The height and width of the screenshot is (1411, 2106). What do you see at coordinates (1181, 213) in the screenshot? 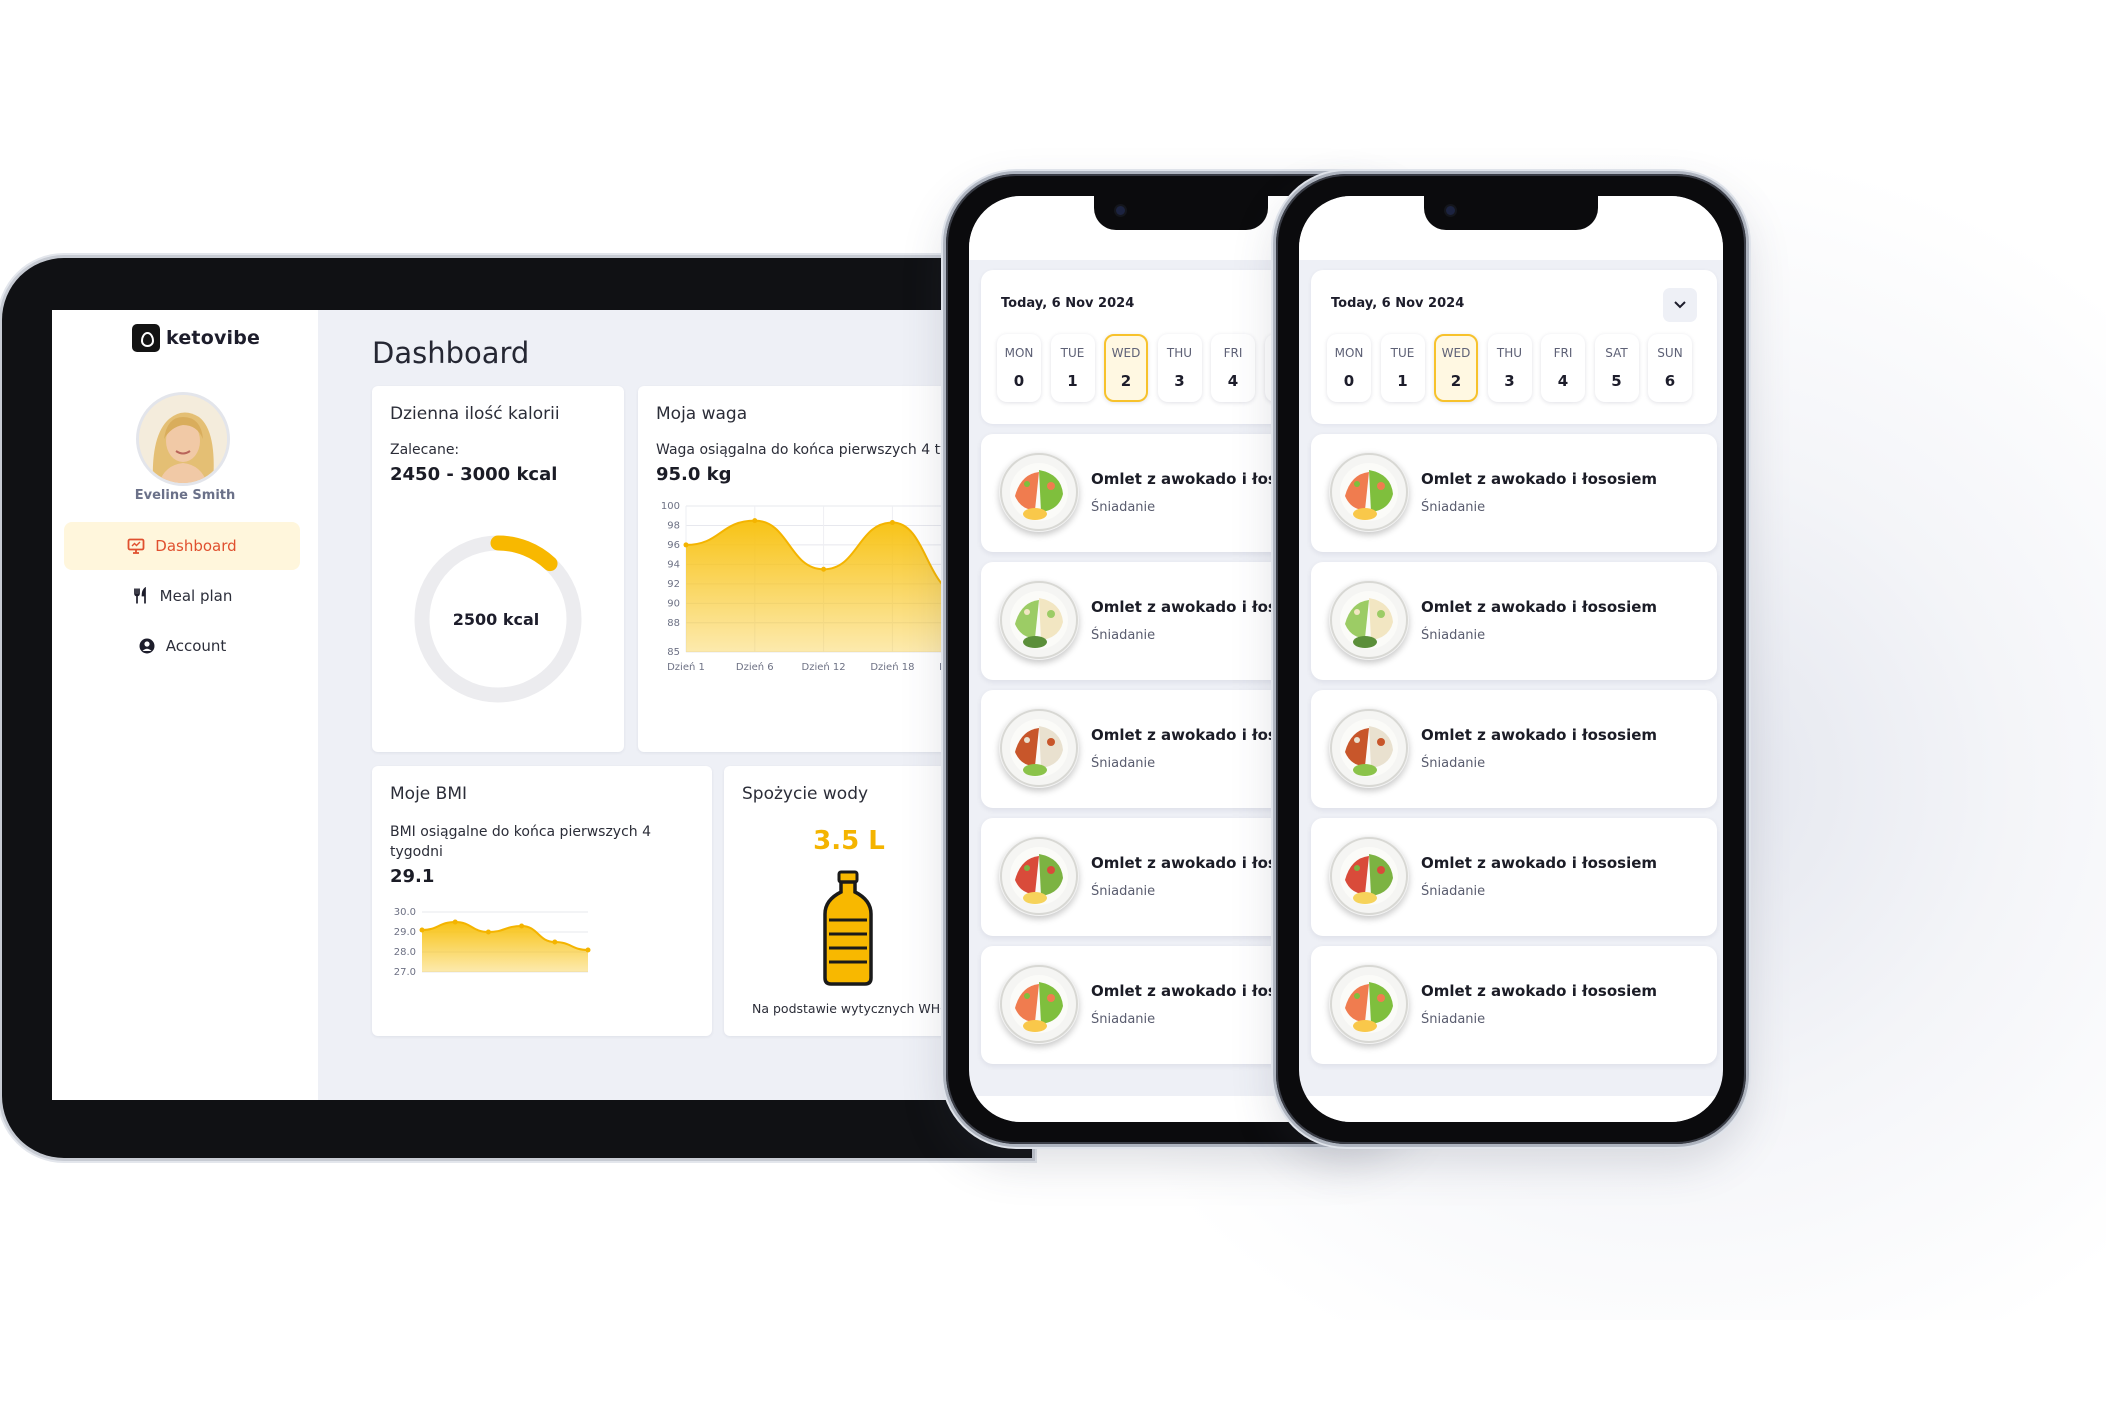
I see `phone-notch` at bounding box center [1181, 213].